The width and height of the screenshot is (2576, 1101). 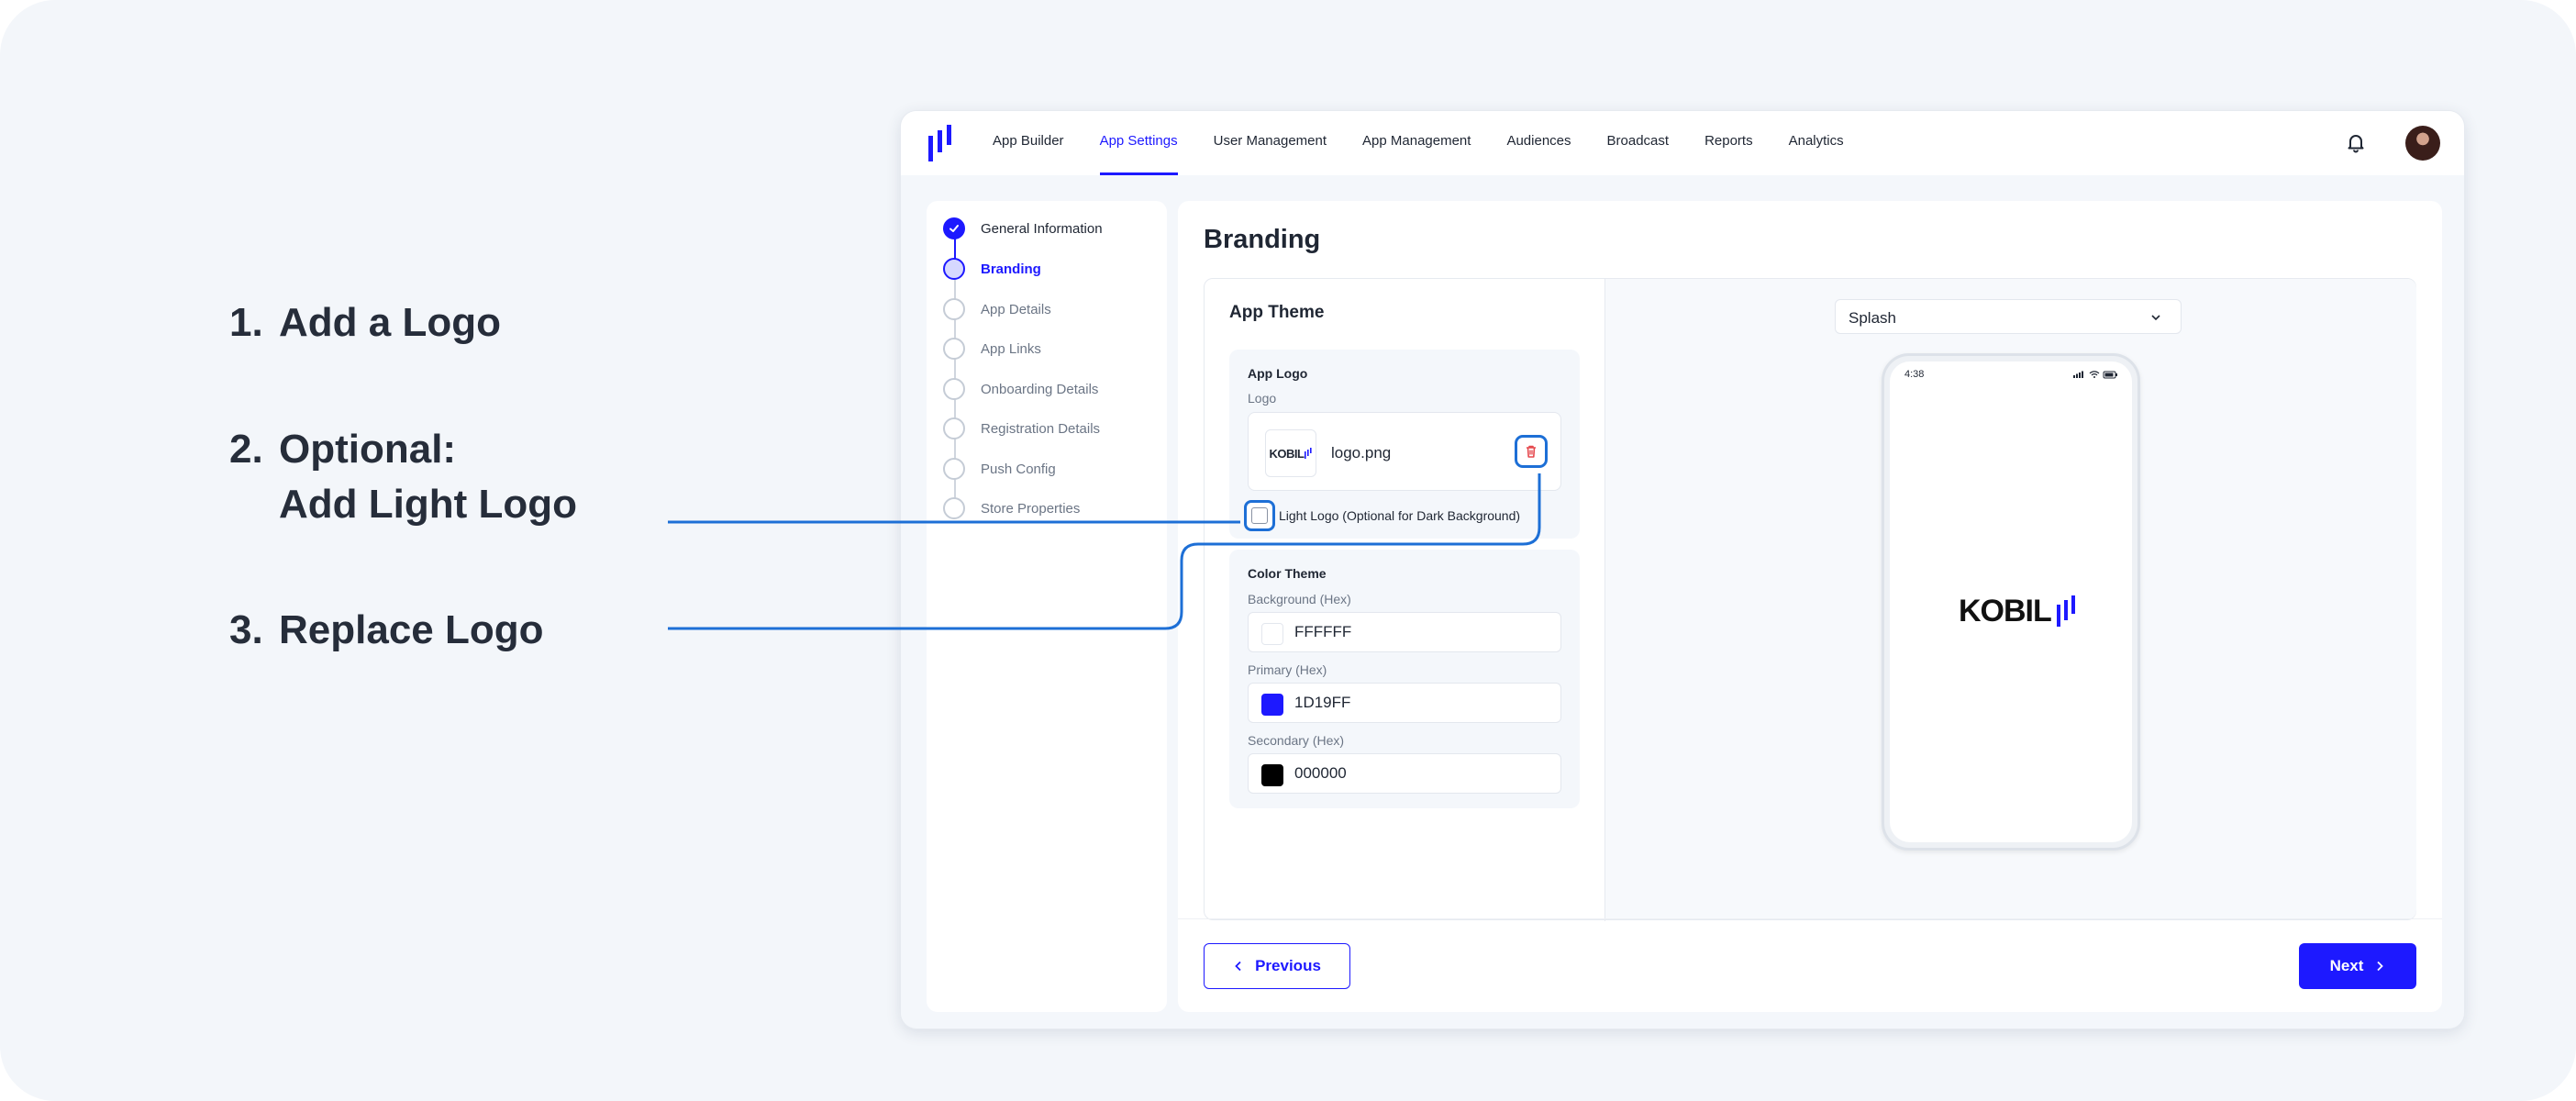 I want to click on status-bar-time: 4:38, so click(x=1914, y=374).